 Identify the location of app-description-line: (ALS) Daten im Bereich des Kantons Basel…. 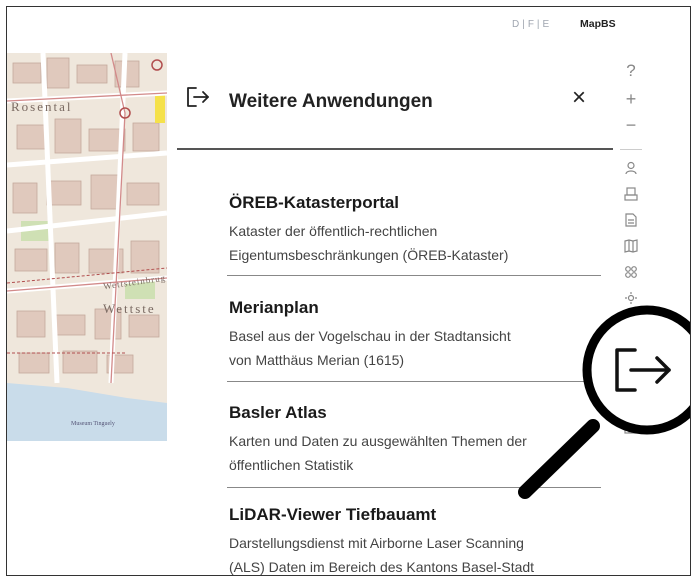
(382, 567).